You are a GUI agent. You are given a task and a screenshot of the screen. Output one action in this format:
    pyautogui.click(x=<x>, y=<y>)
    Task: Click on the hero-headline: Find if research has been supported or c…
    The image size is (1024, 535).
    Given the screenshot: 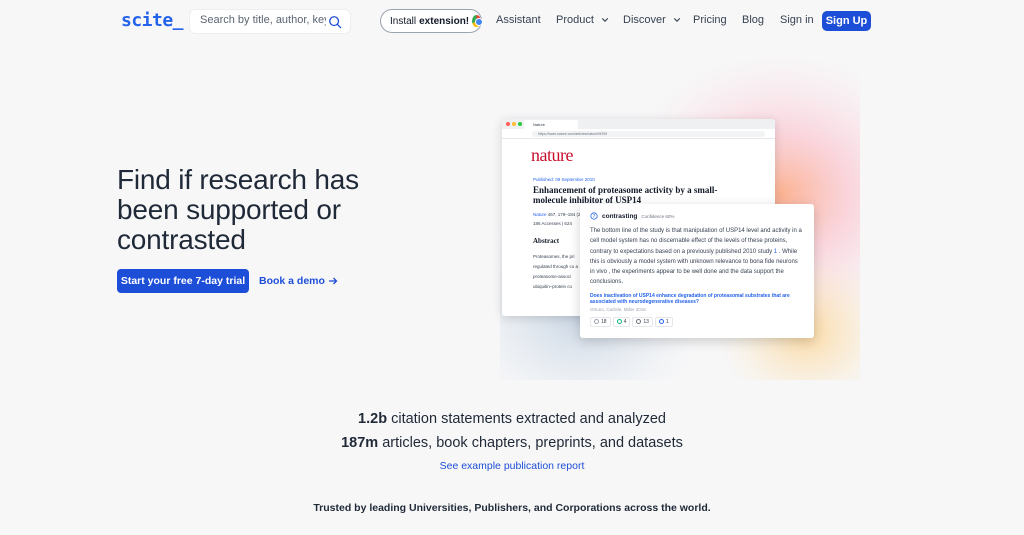 What is the action you would take?
    pyautogui.click(x=238, y=209)
    